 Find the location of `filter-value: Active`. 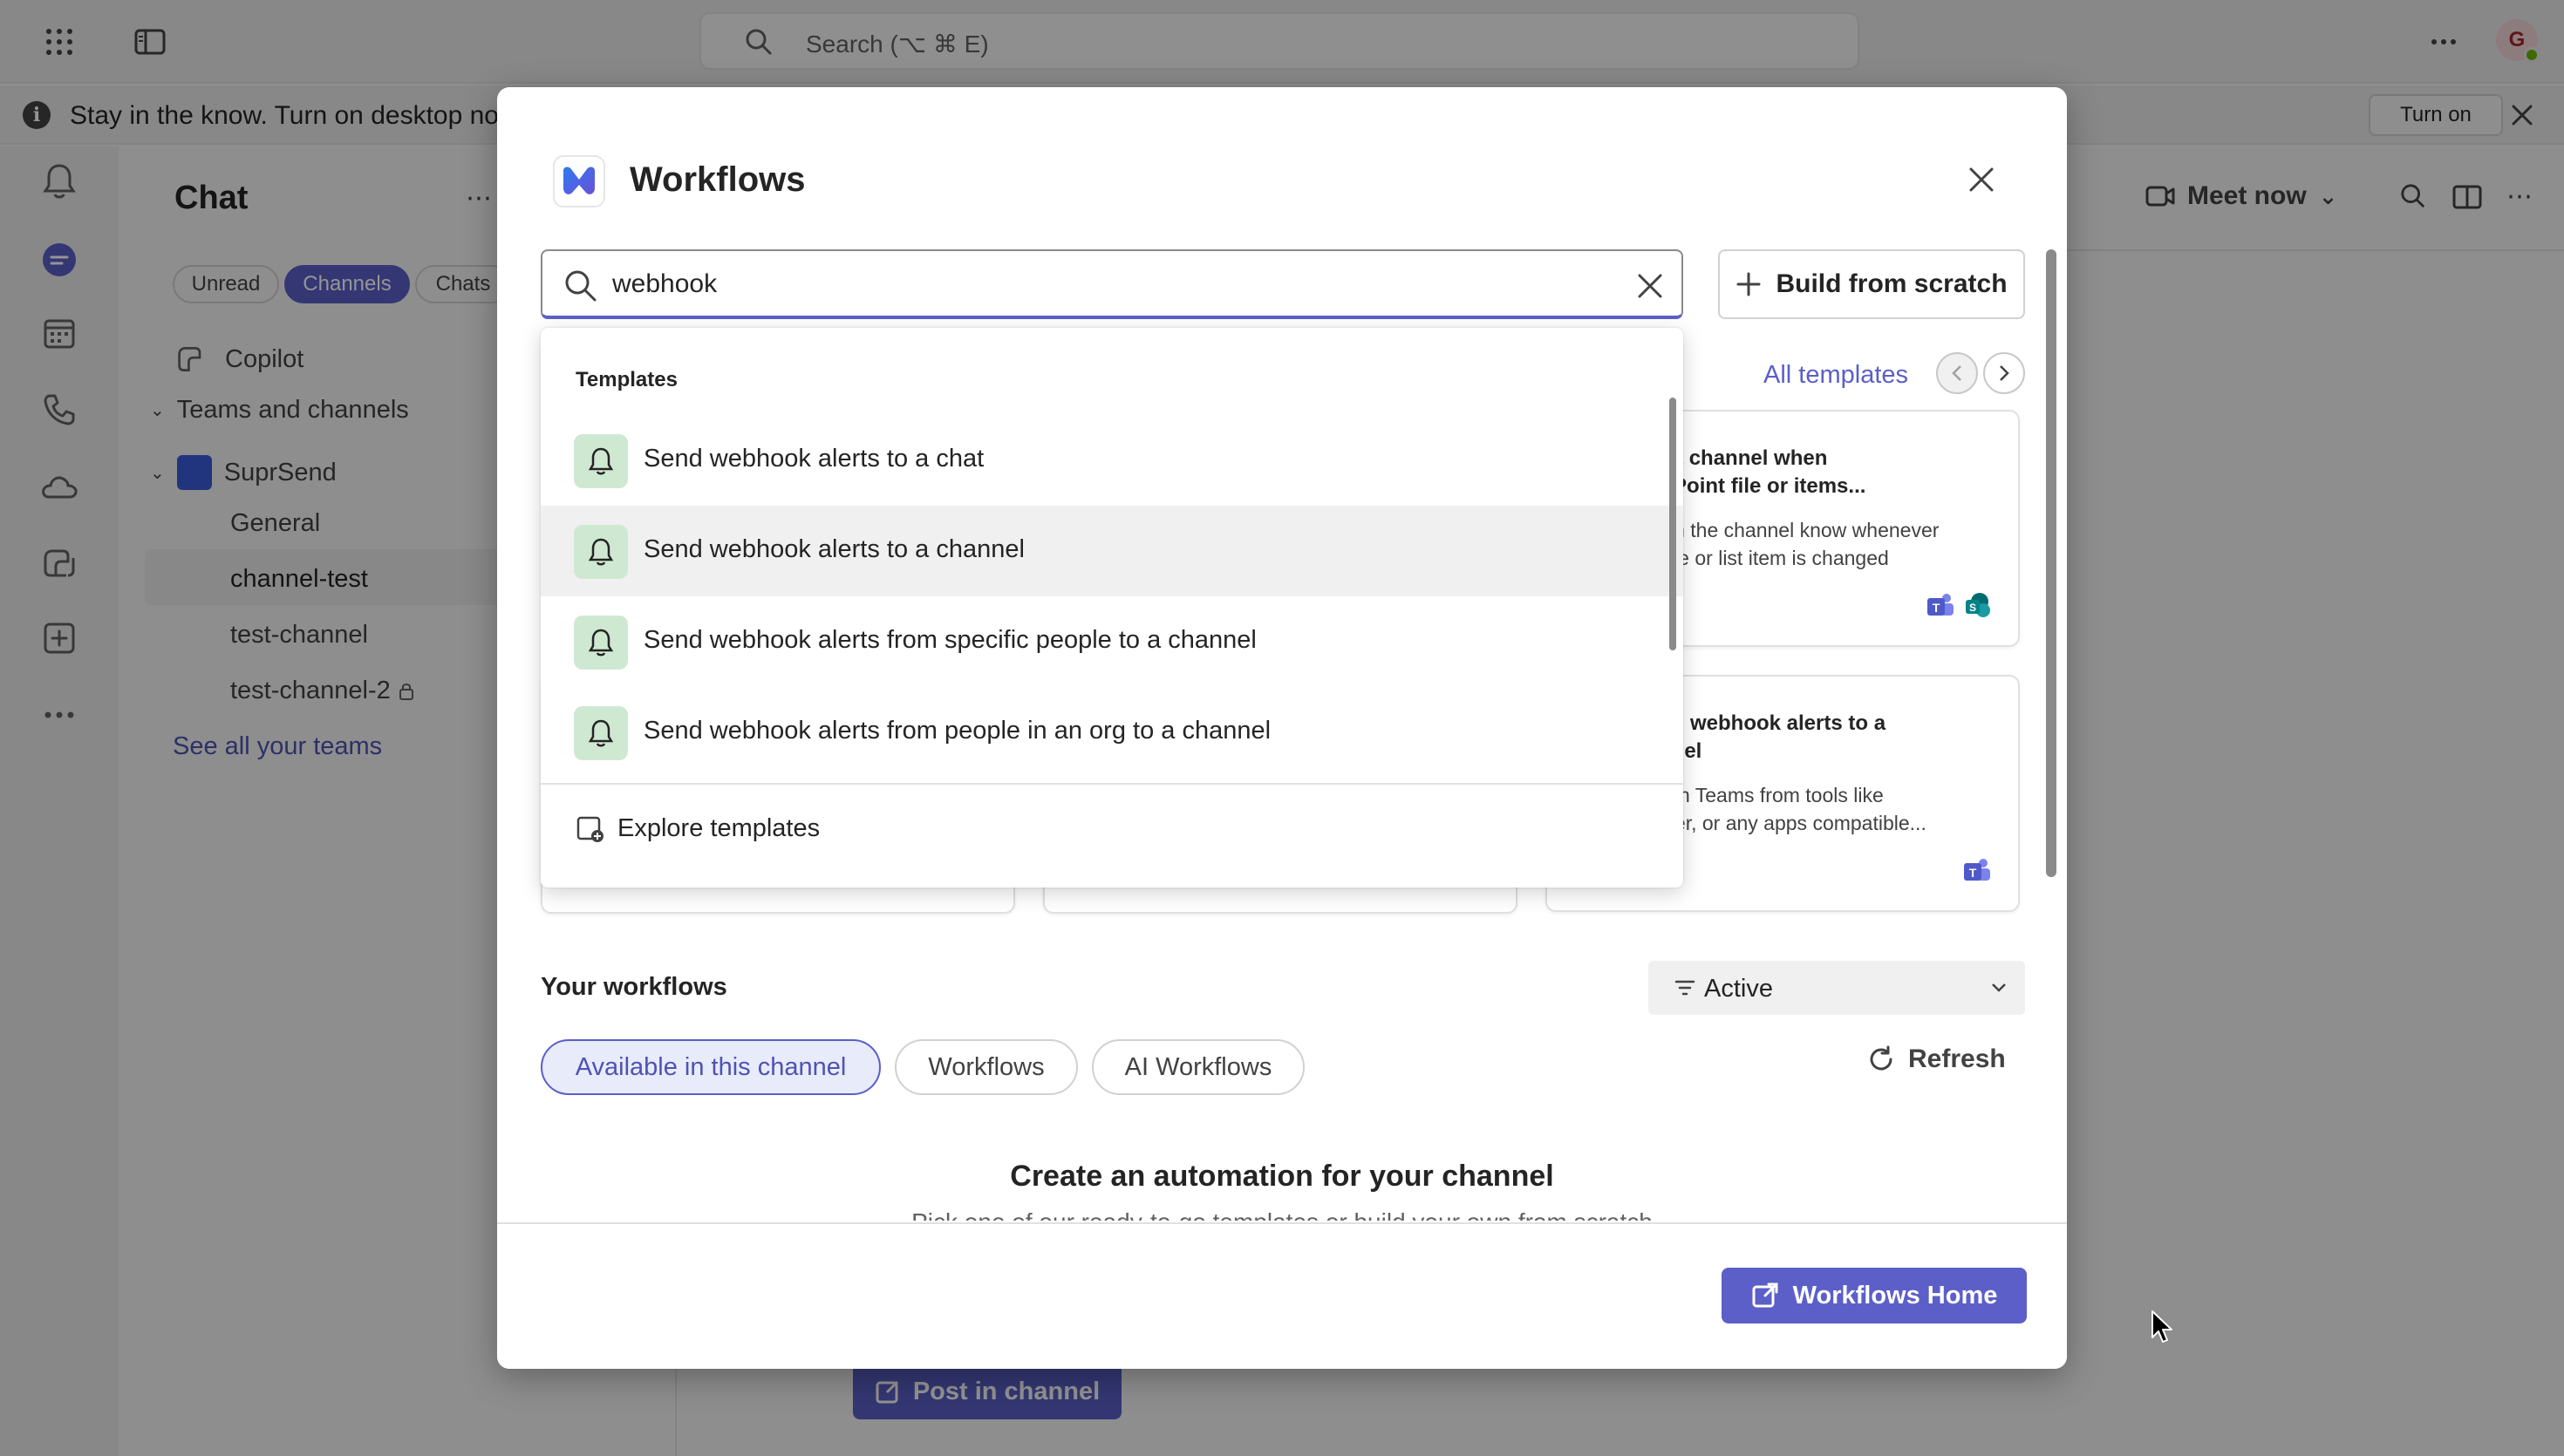

filter-value: Active is located at coordinates (1738, 989).